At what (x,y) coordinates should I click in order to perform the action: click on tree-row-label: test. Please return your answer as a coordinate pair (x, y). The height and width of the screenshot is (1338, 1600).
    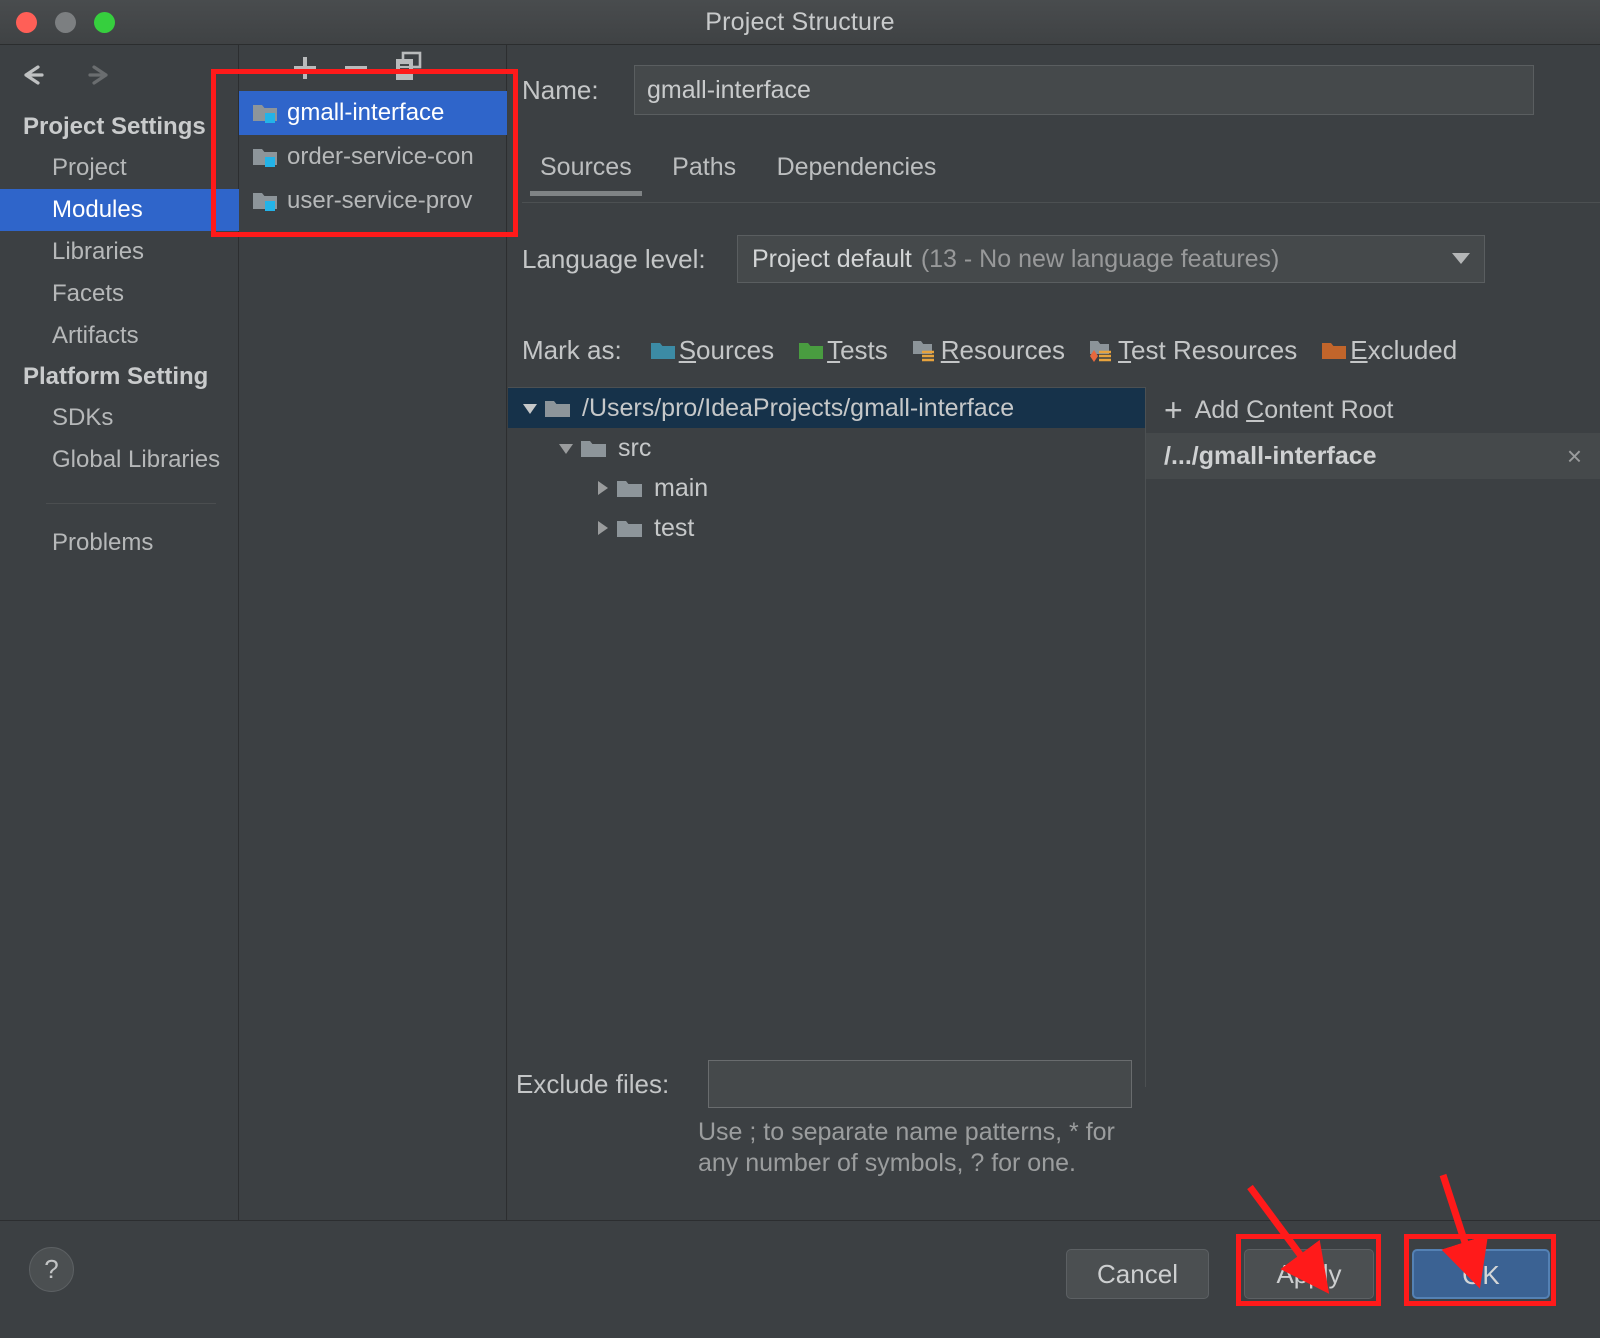
    Looking at the image, I should click on (674, 527).